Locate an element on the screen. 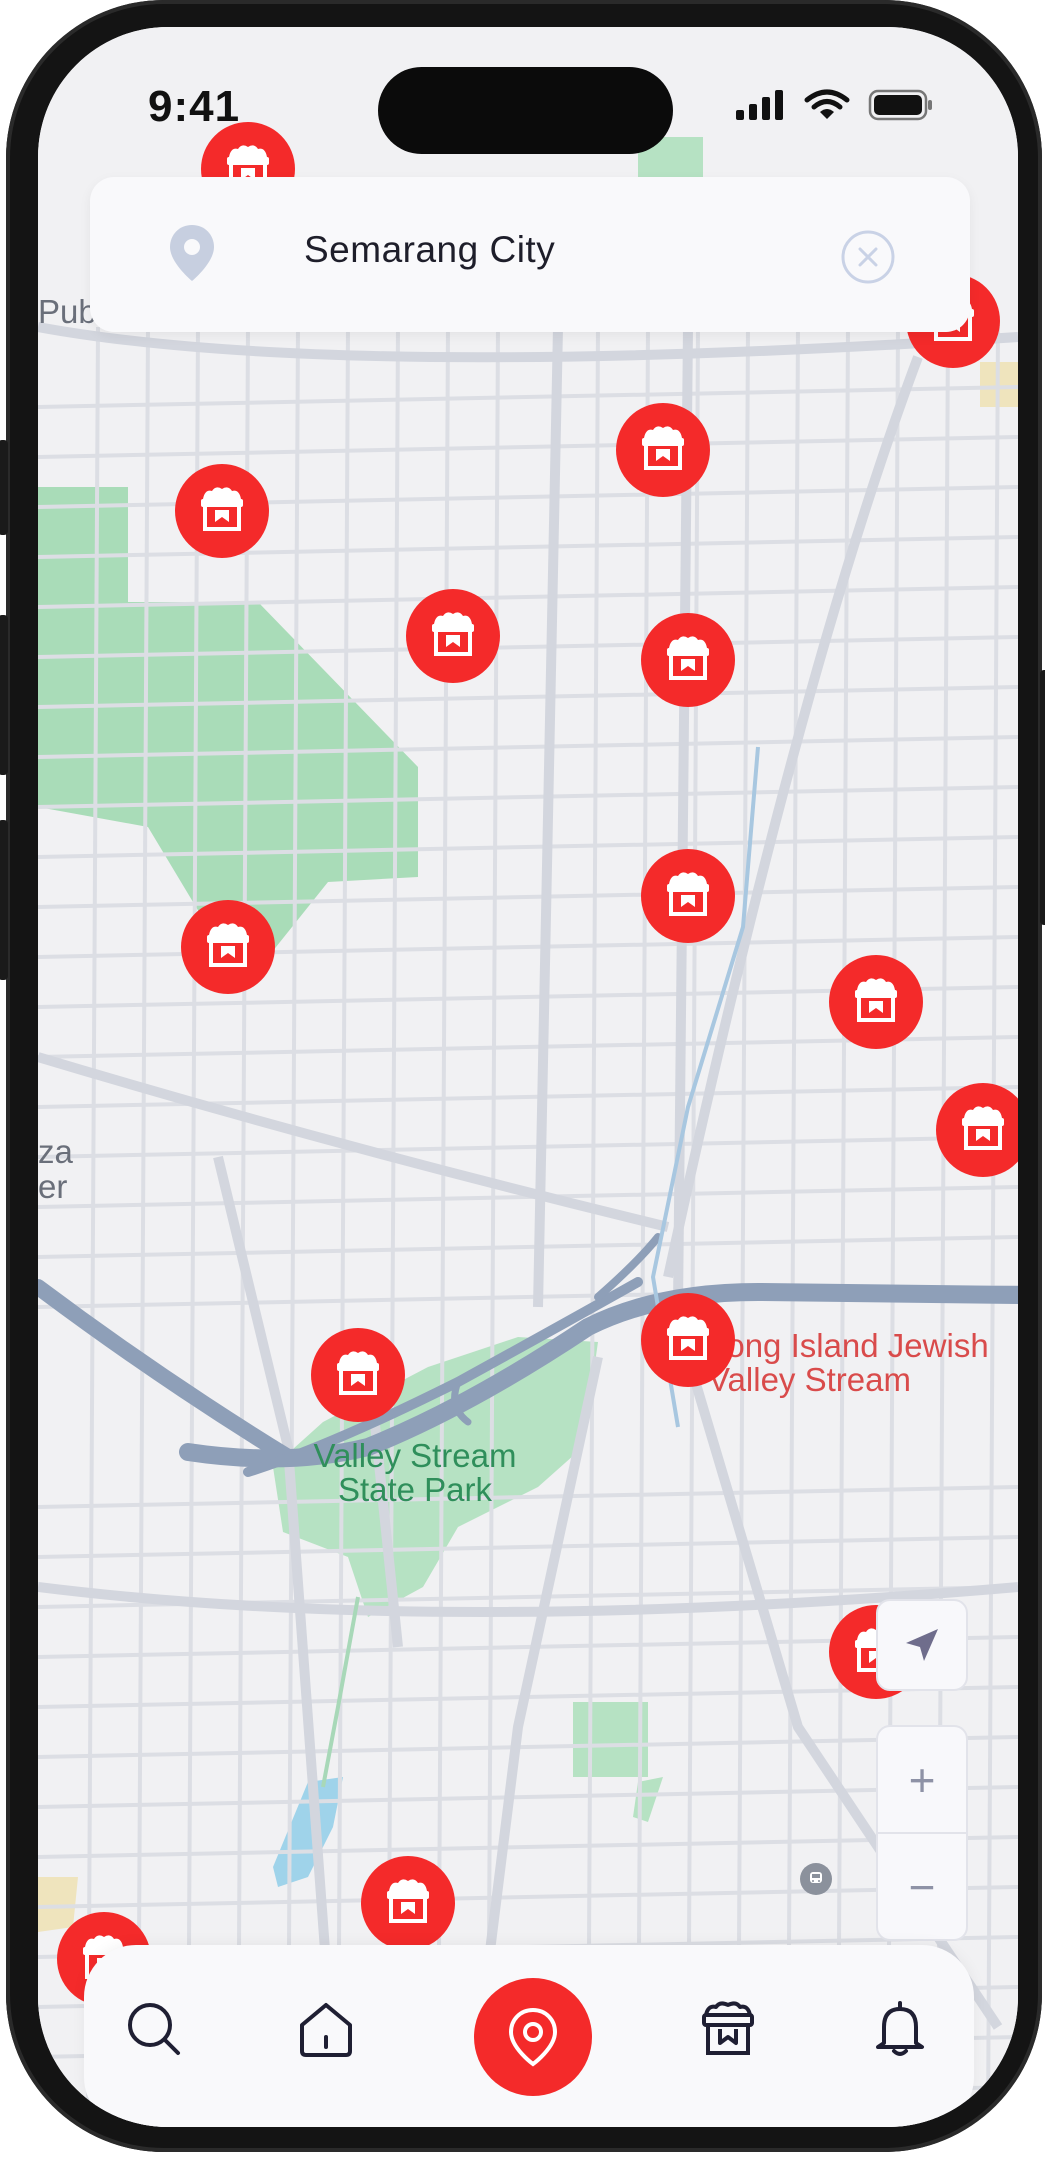 The height and width of the screenshot is (2157, 1045). zoom-out-button: − is located at coordinates (922, 1886).